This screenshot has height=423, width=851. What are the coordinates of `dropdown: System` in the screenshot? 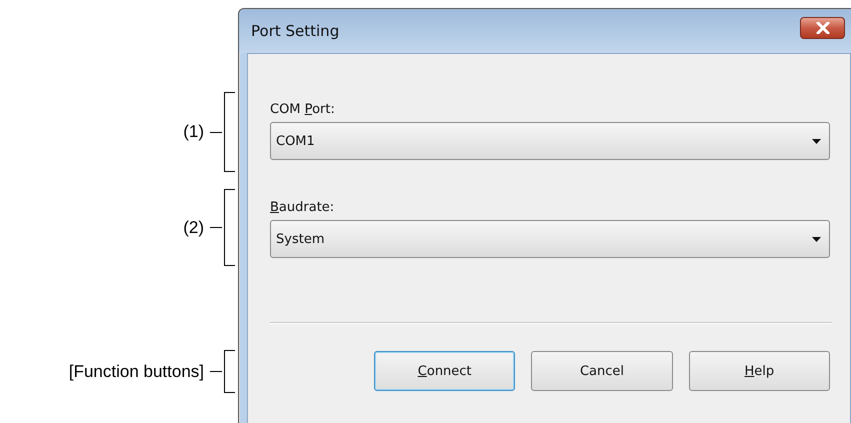 It's located at (550, 239).